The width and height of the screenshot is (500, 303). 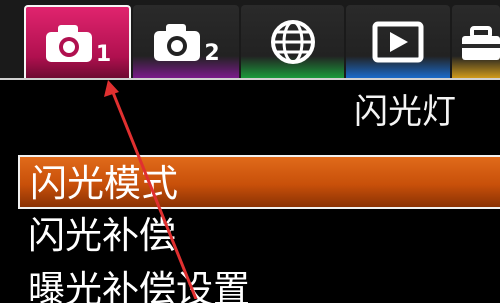 I want to click on tab-playback, so click(x=398, y=41).